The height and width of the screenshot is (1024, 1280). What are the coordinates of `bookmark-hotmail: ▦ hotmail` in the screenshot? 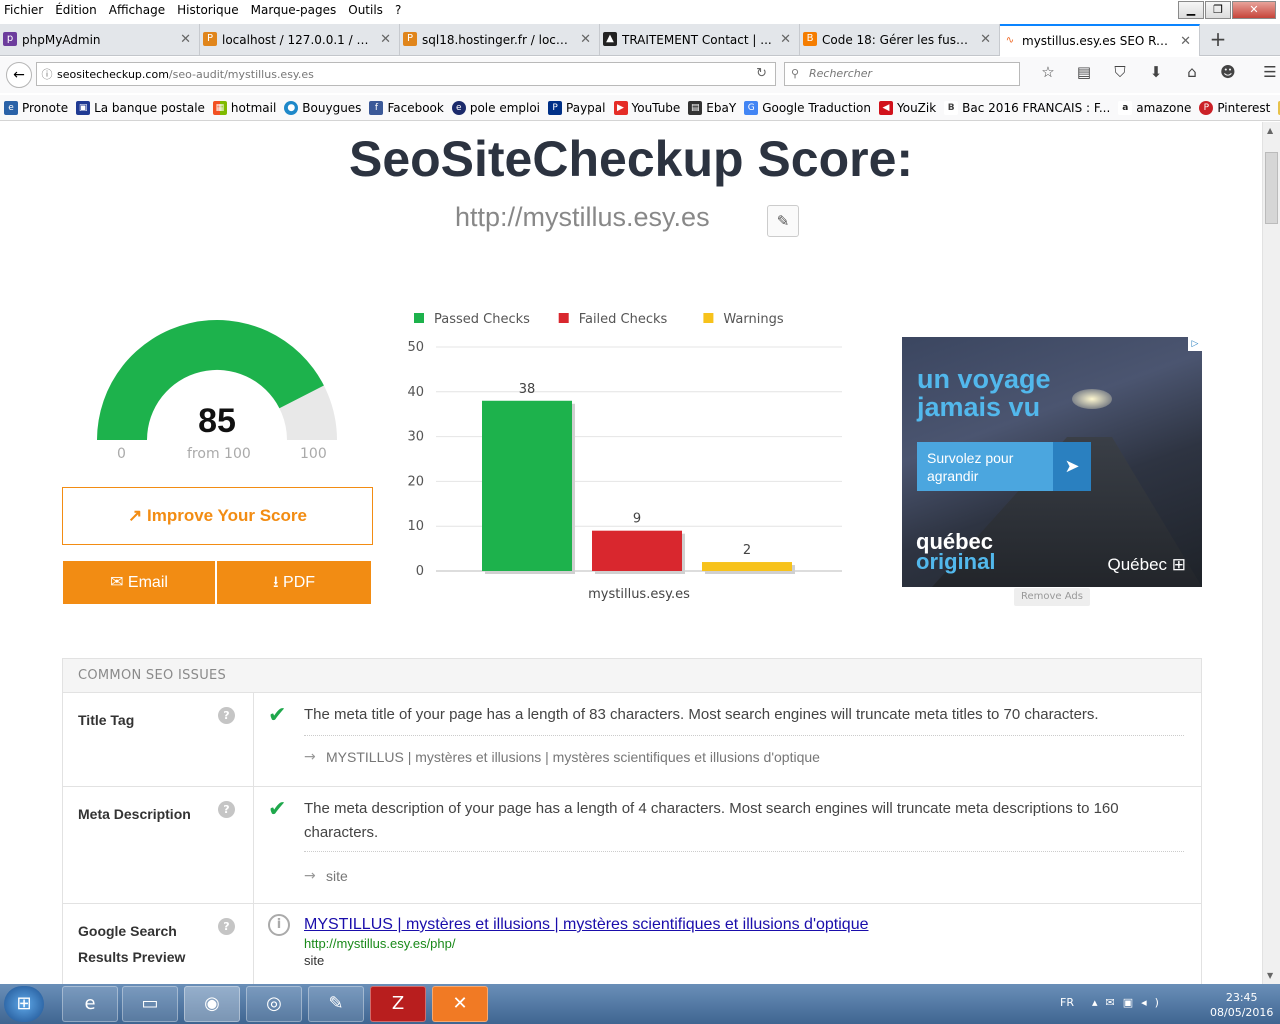 It's located at (244, 107).